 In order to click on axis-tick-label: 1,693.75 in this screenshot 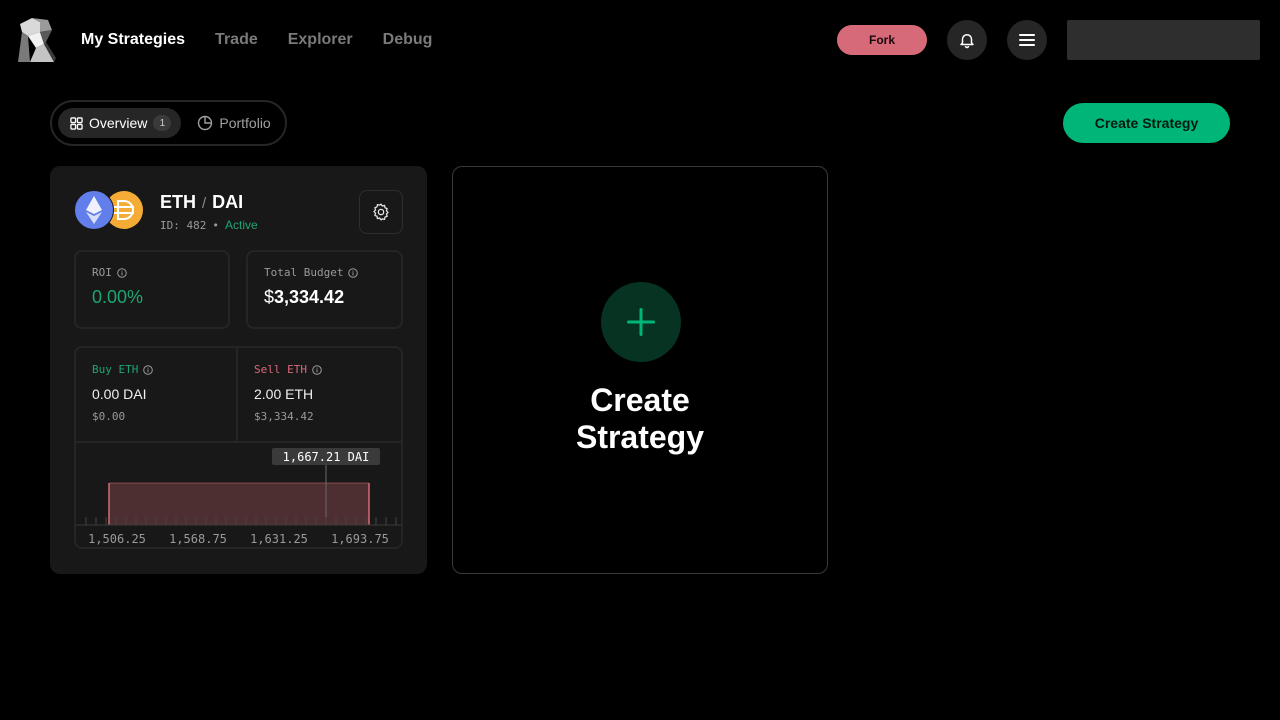, I will do `click(360, 539)`.